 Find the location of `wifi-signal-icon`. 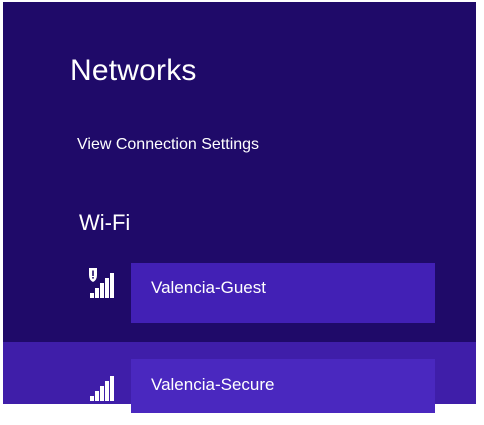

wifi-signal-icon is located at coordinates (102, 388).